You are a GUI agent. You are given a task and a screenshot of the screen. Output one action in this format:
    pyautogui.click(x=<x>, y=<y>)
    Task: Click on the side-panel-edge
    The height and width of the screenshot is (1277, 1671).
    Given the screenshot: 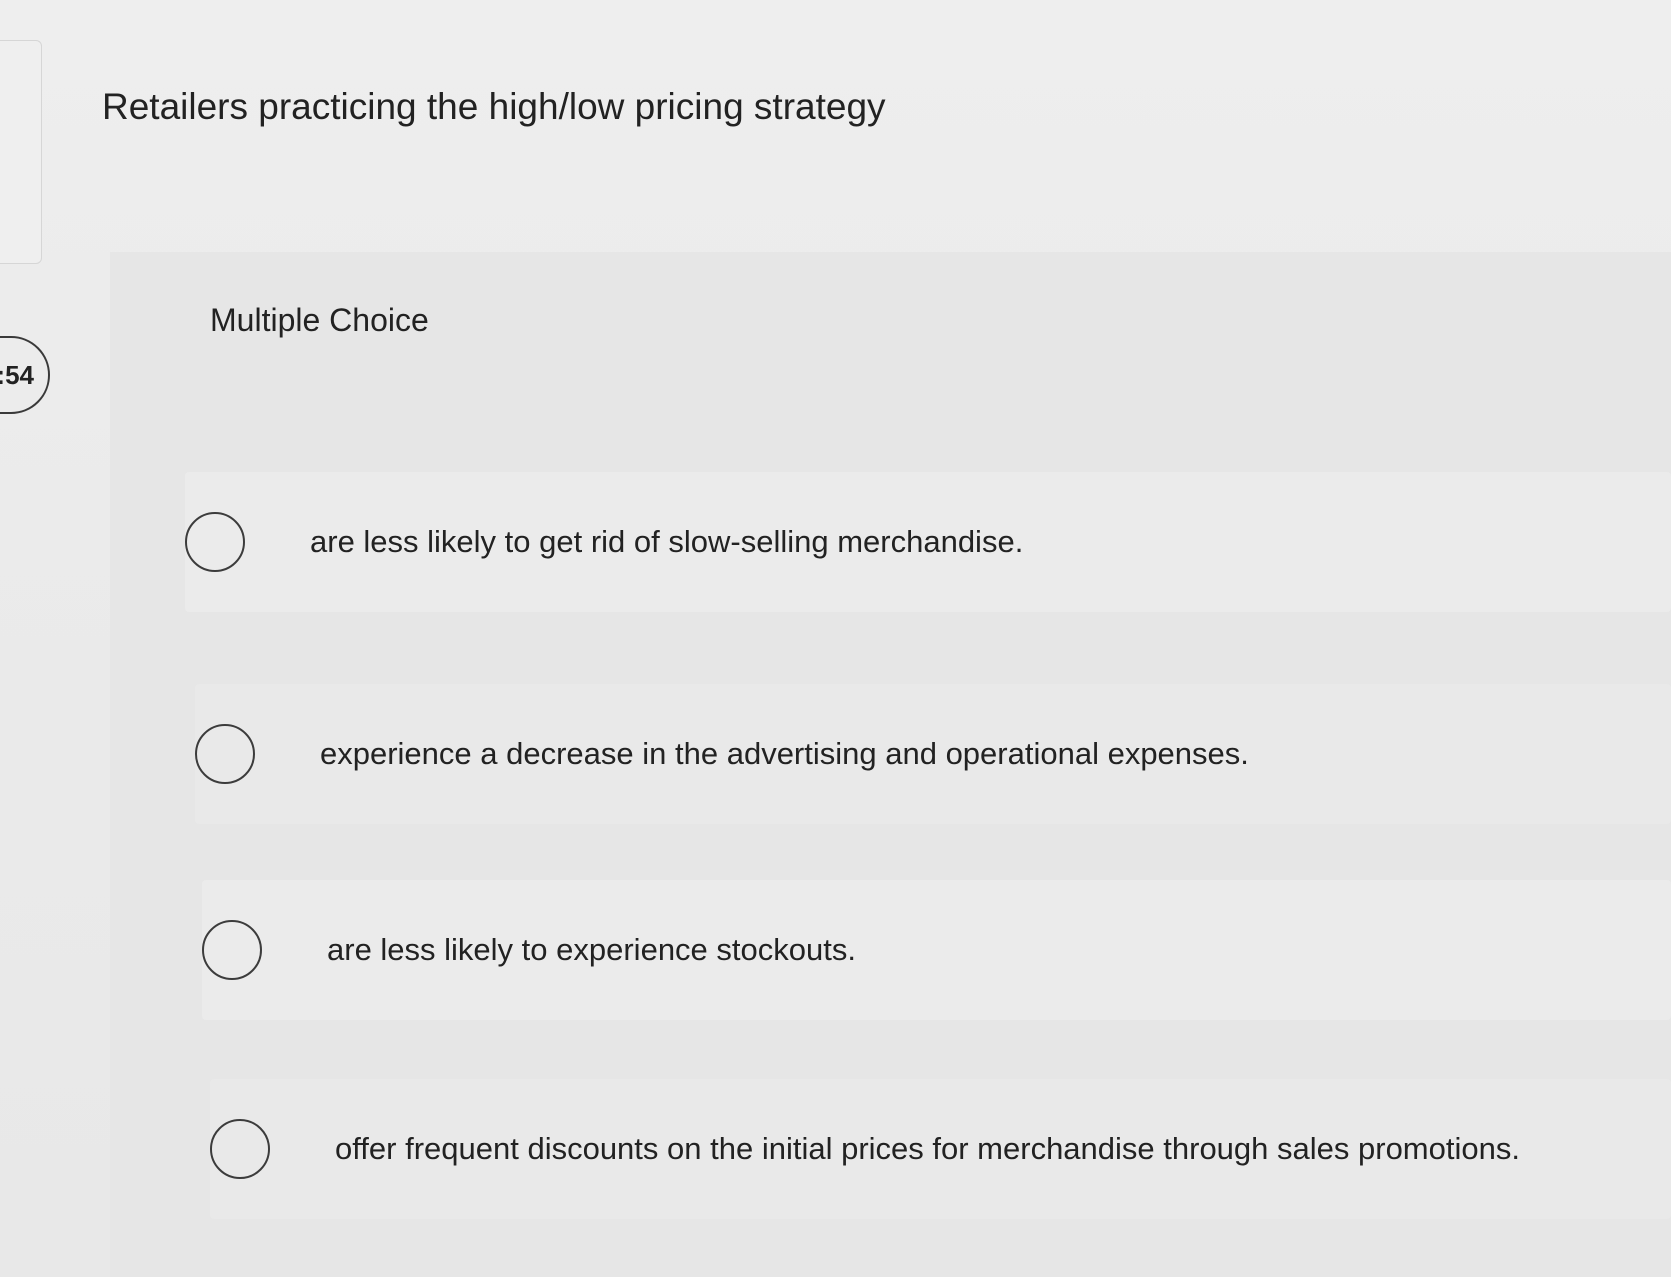 What is the action you would take?
    pyautogui.click(x=21, y=152)
    